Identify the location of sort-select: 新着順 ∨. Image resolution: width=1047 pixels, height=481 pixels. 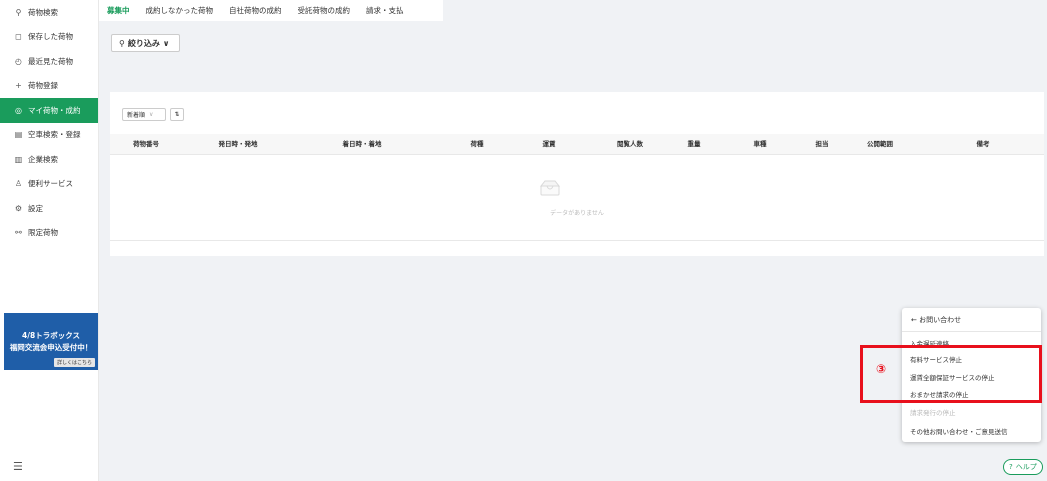
(144, 114).